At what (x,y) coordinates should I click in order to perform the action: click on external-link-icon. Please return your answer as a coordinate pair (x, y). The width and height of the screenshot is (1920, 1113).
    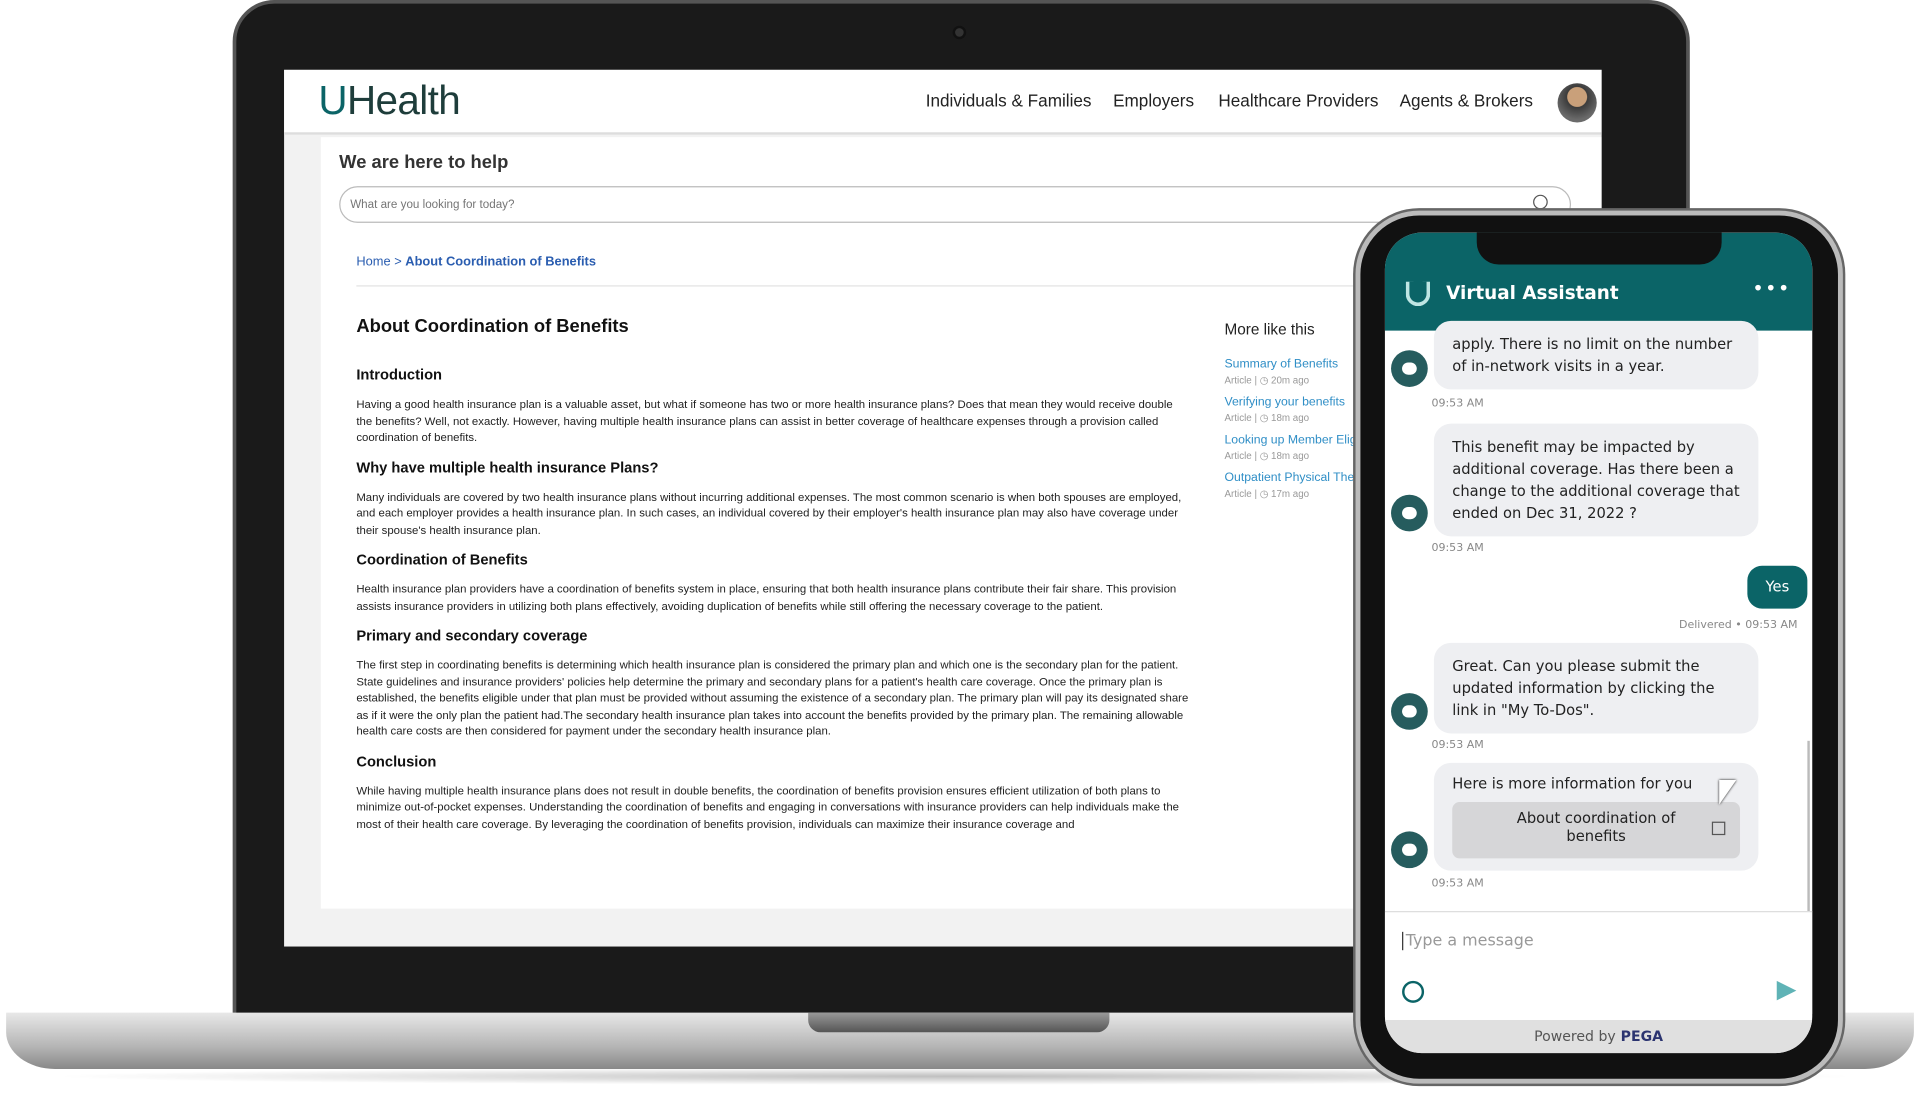
    Looking at the image, I should click on (1718, 828).